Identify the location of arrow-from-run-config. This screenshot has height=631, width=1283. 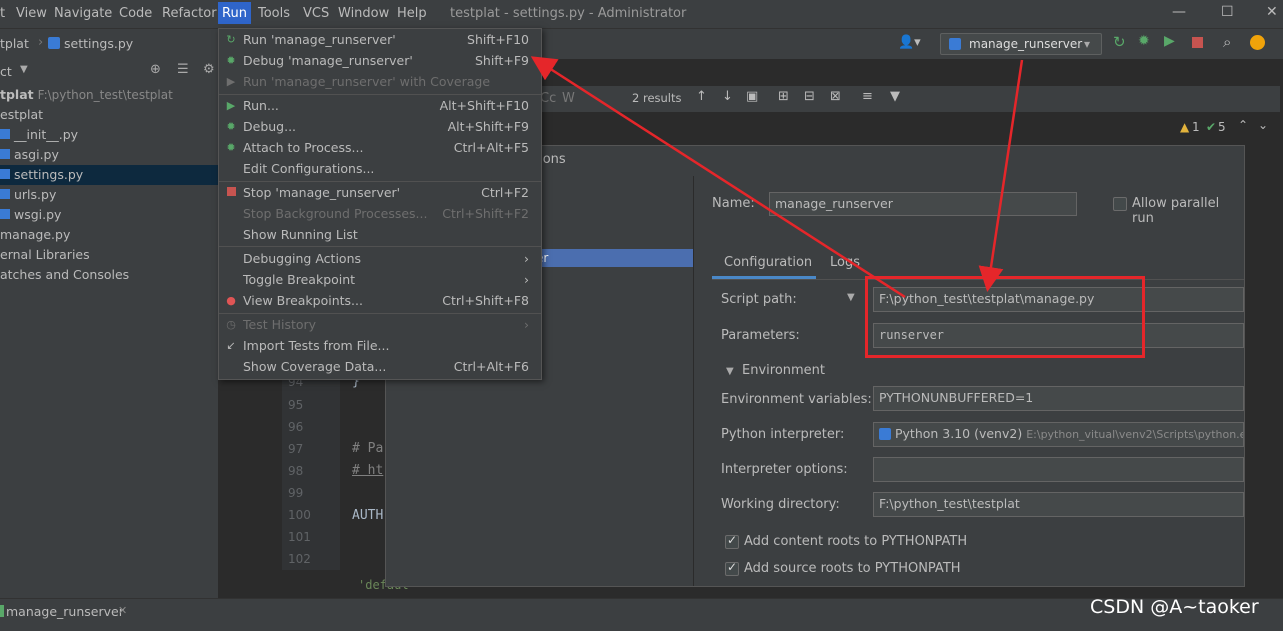
(1001, 175).